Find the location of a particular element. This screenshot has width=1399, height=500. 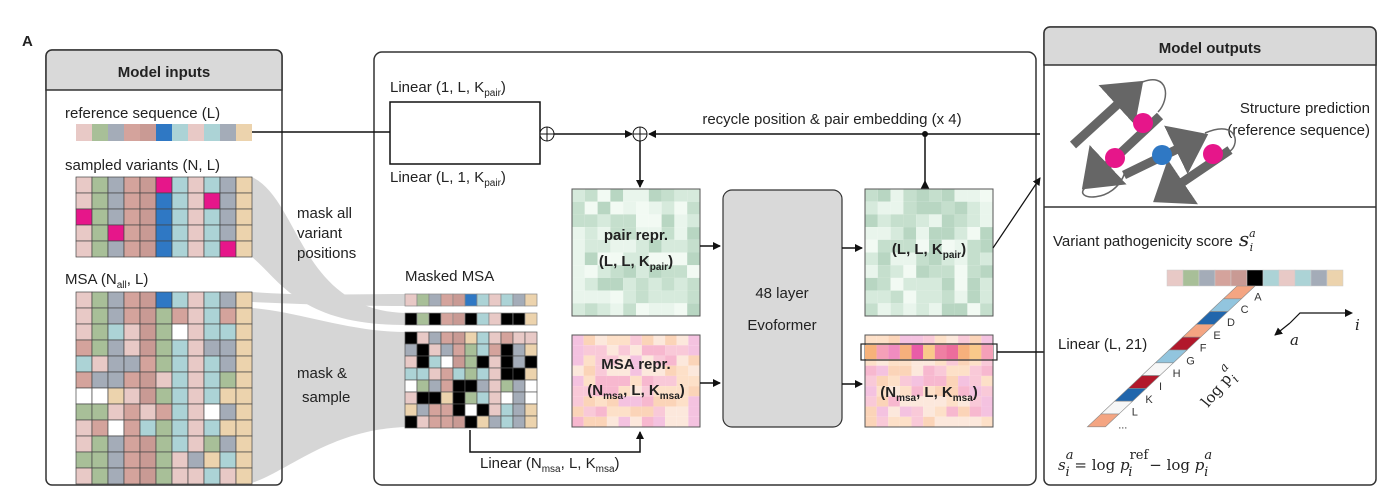

mask-variants-label: mask all variant positions is located at coordinates (326, 233).